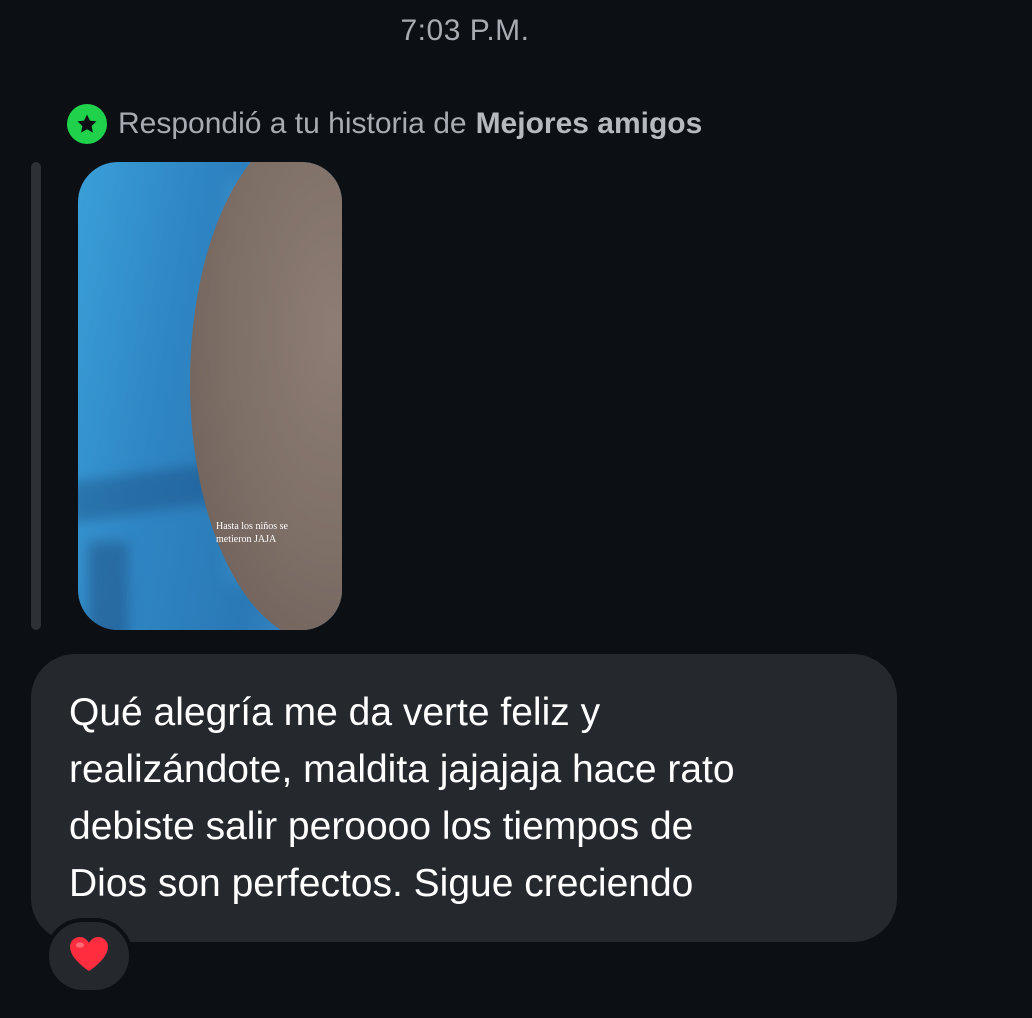 This screenshot has height=1018, width=1032. I want to click on message-line: realizándote, maldita jajajaja hace rato, so click(402, 769).